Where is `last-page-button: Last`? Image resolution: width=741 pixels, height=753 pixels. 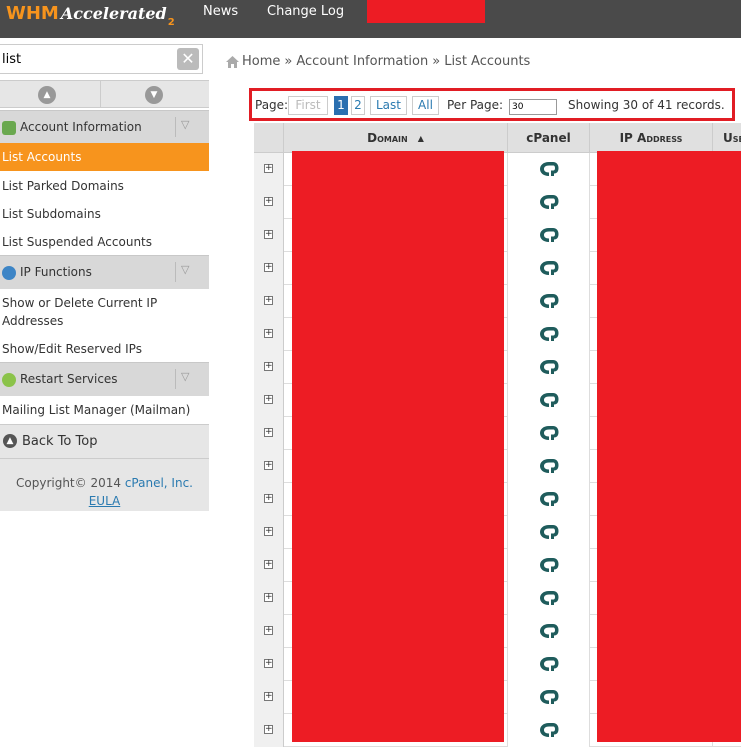
last-page-button: Last is located at coordinates (388, 105).